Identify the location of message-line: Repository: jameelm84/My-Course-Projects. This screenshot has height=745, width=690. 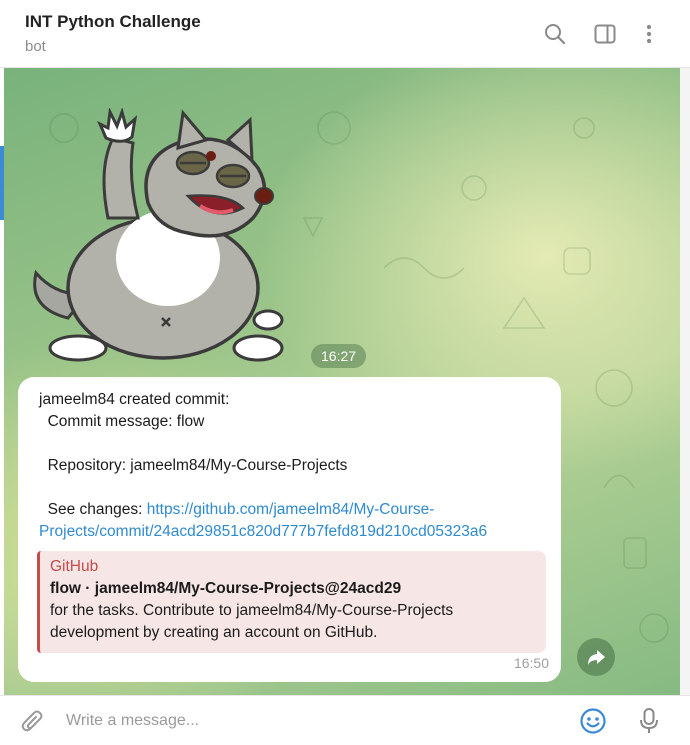
(193, 465).